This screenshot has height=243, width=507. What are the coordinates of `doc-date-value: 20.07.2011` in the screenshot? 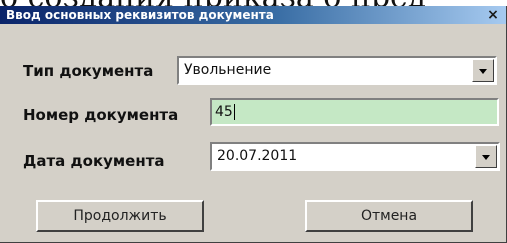 It's located at (257, 156).